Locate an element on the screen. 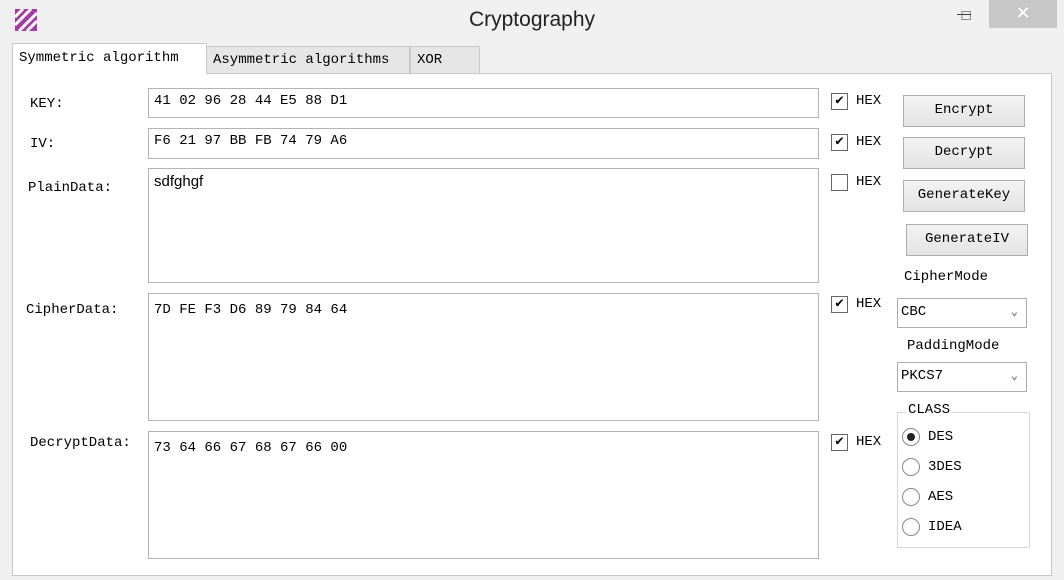 The width and height of the screenshot is (1064, 580). plaindata-label: PlainData: is located at coordinates (70, 188).